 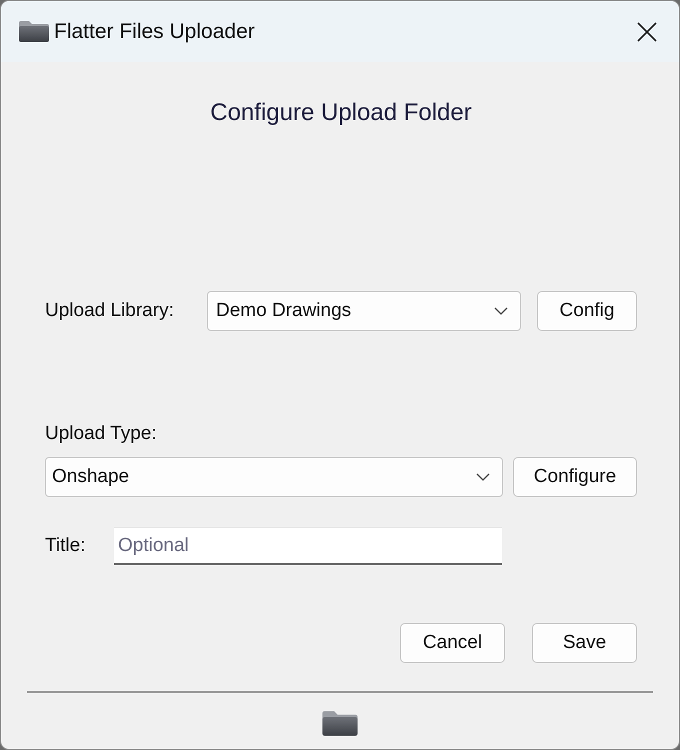 I want to click on title-input: Optional, so click(x=308, y=546).